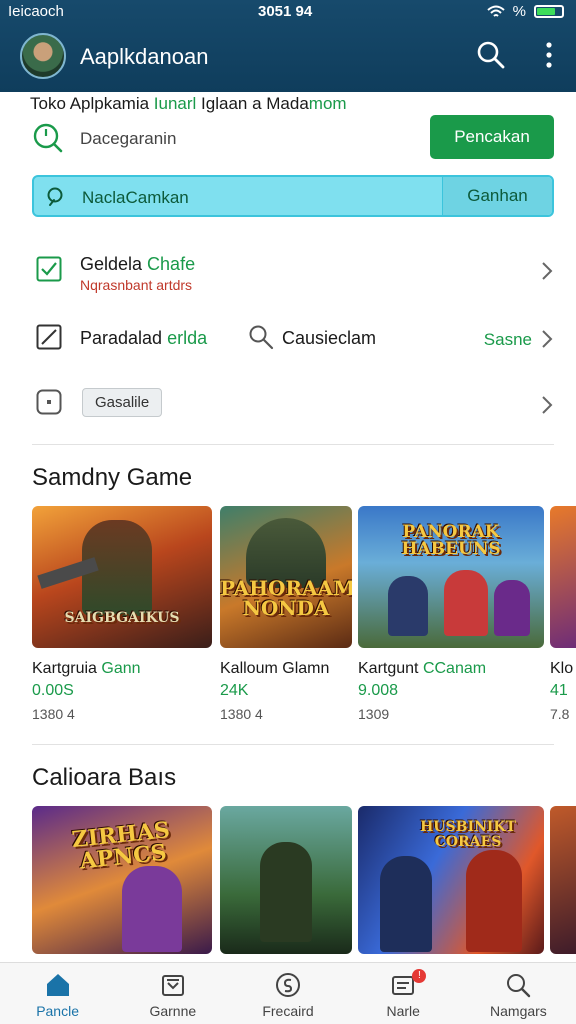  What do you see at coordinates (293, 402) in the screenshot?
I see `list-item-gasalile: Gasalile` at bounding box center [293, 402].